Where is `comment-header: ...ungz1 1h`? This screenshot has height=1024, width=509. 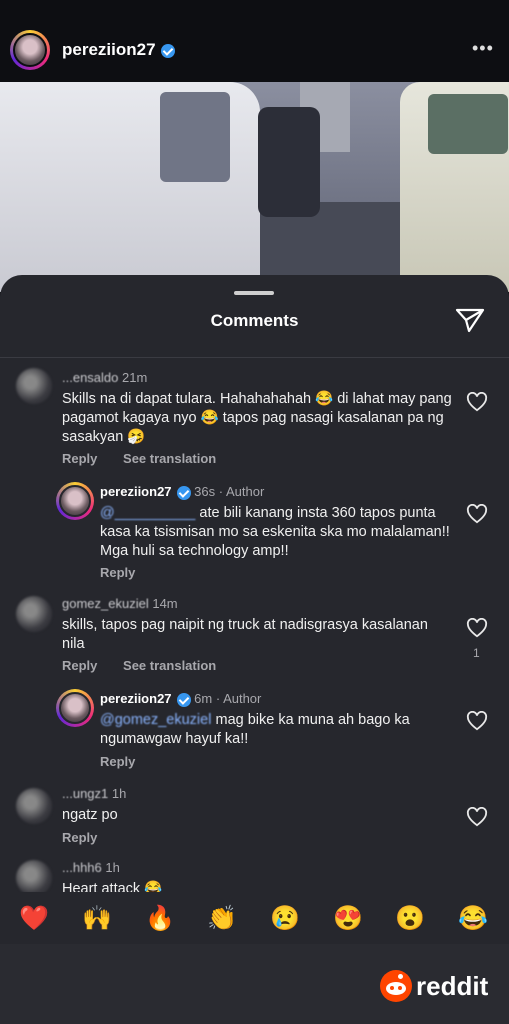
comment-header: ...ungz1 1h is located at coordinates (94, 793).